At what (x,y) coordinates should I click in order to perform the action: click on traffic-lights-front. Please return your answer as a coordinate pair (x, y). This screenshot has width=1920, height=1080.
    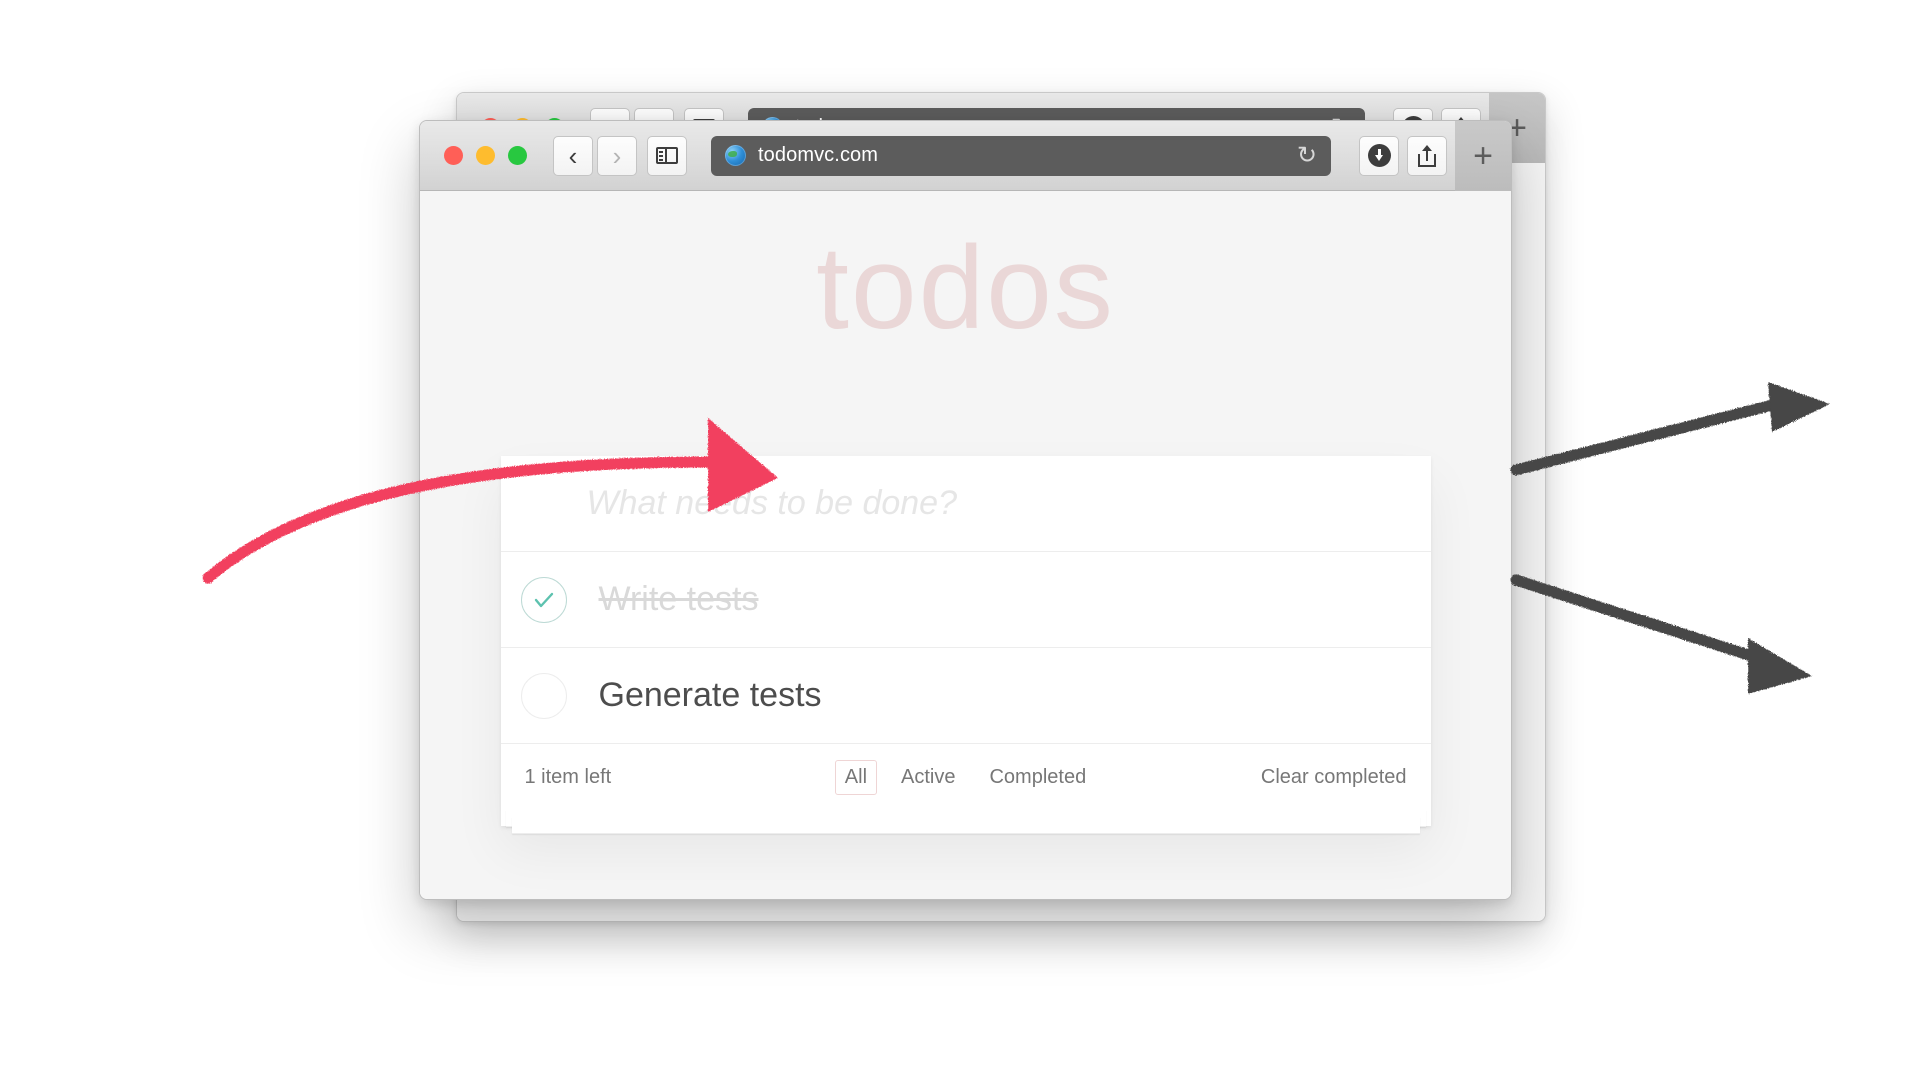
    Looking at the image, I should click on (485, 155).